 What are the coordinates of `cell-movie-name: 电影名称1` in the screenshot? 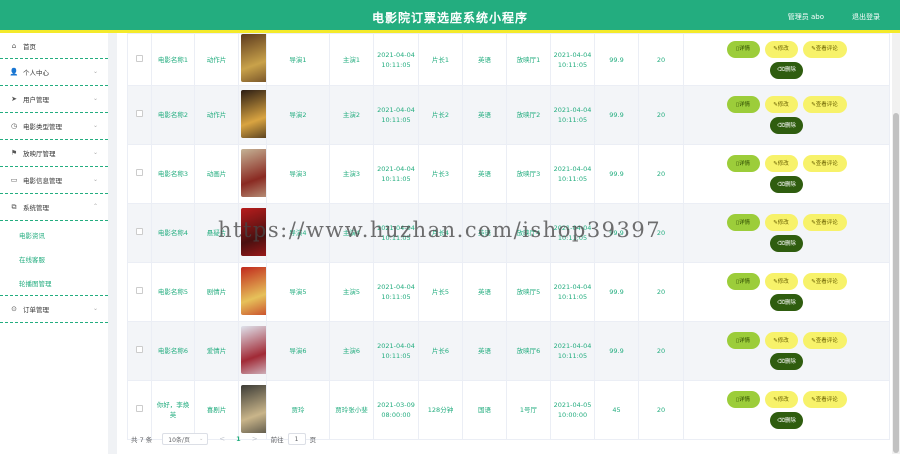 It's located at (173, 59).